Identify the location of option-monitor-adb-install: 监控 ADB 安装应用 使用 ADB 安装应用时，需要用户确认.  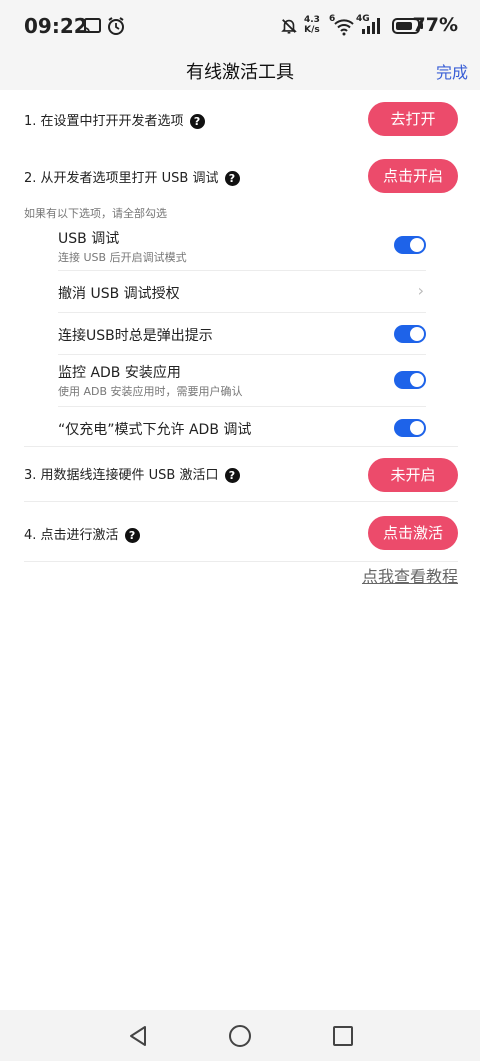
(242, 384).